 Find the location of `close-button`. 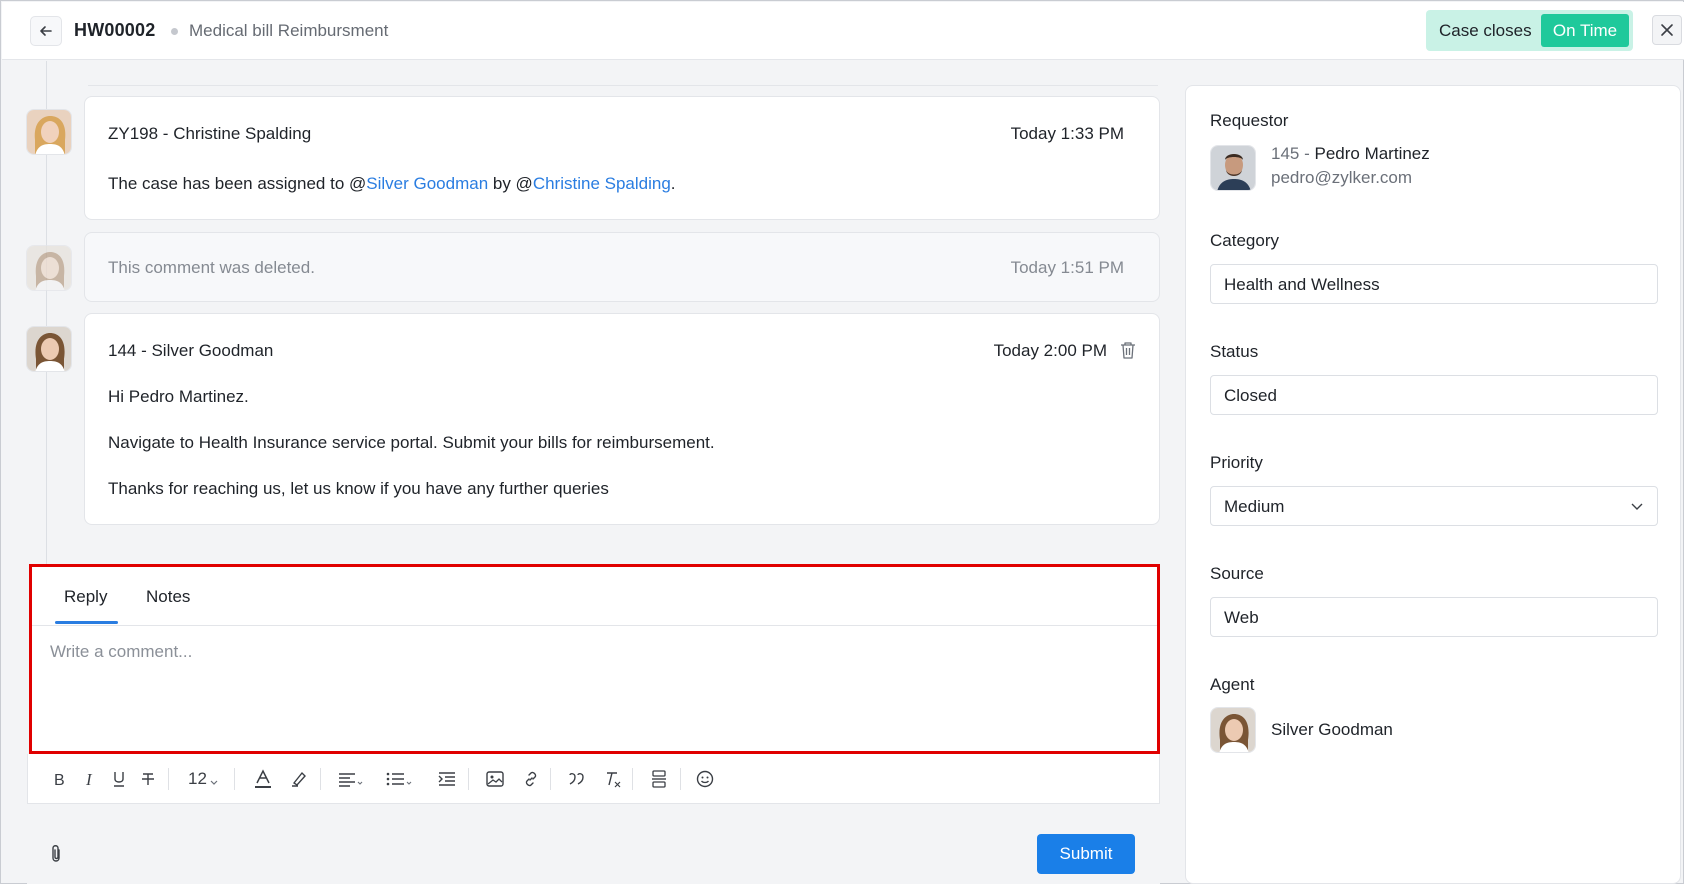

close-button is located at coordinates (1667, 30).